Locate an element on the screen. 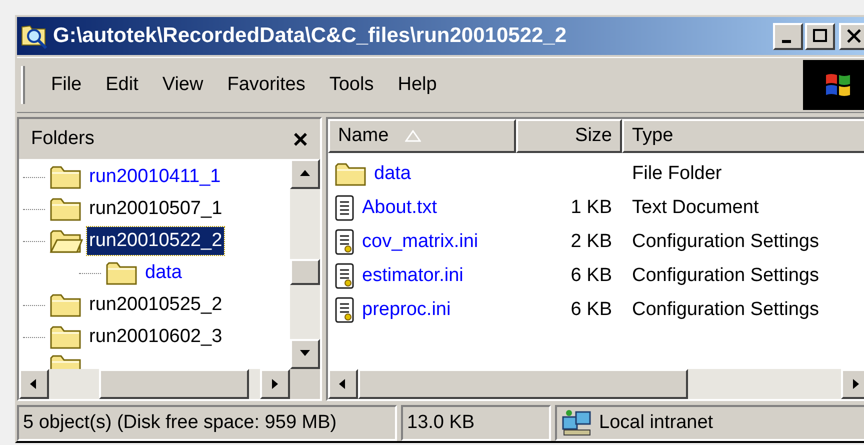 The width and height of the screenshot is (864, 445). column-header: Type is located at coordinates (743, 136).